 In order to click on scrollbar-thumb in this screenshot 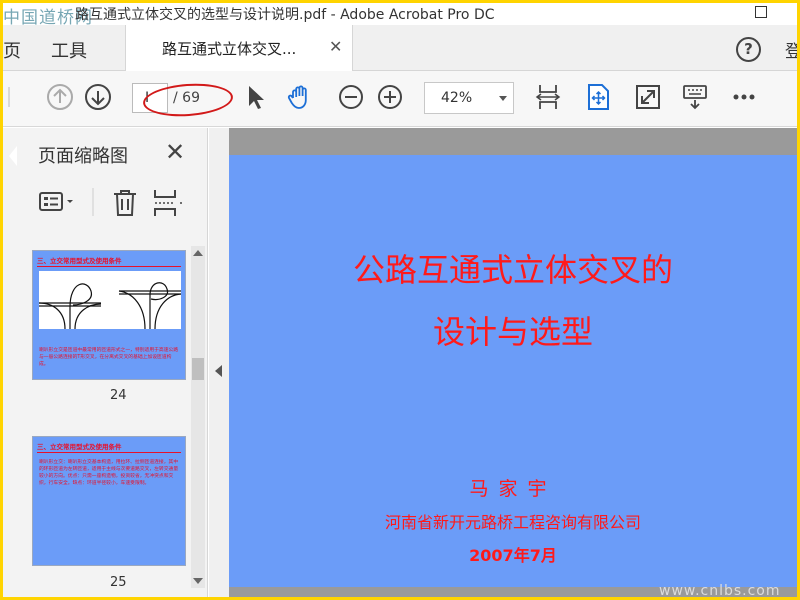, I will do `click(198, 369)`.